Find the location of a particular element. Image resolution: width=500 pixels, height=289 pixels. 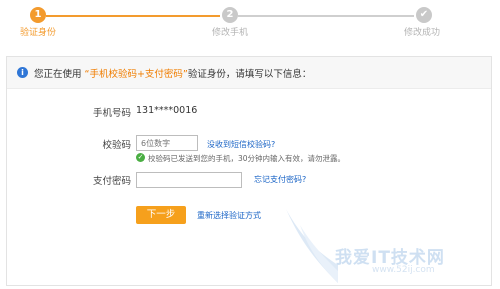

step-2-label: 修改手机 is located at coordinates (230, 33).